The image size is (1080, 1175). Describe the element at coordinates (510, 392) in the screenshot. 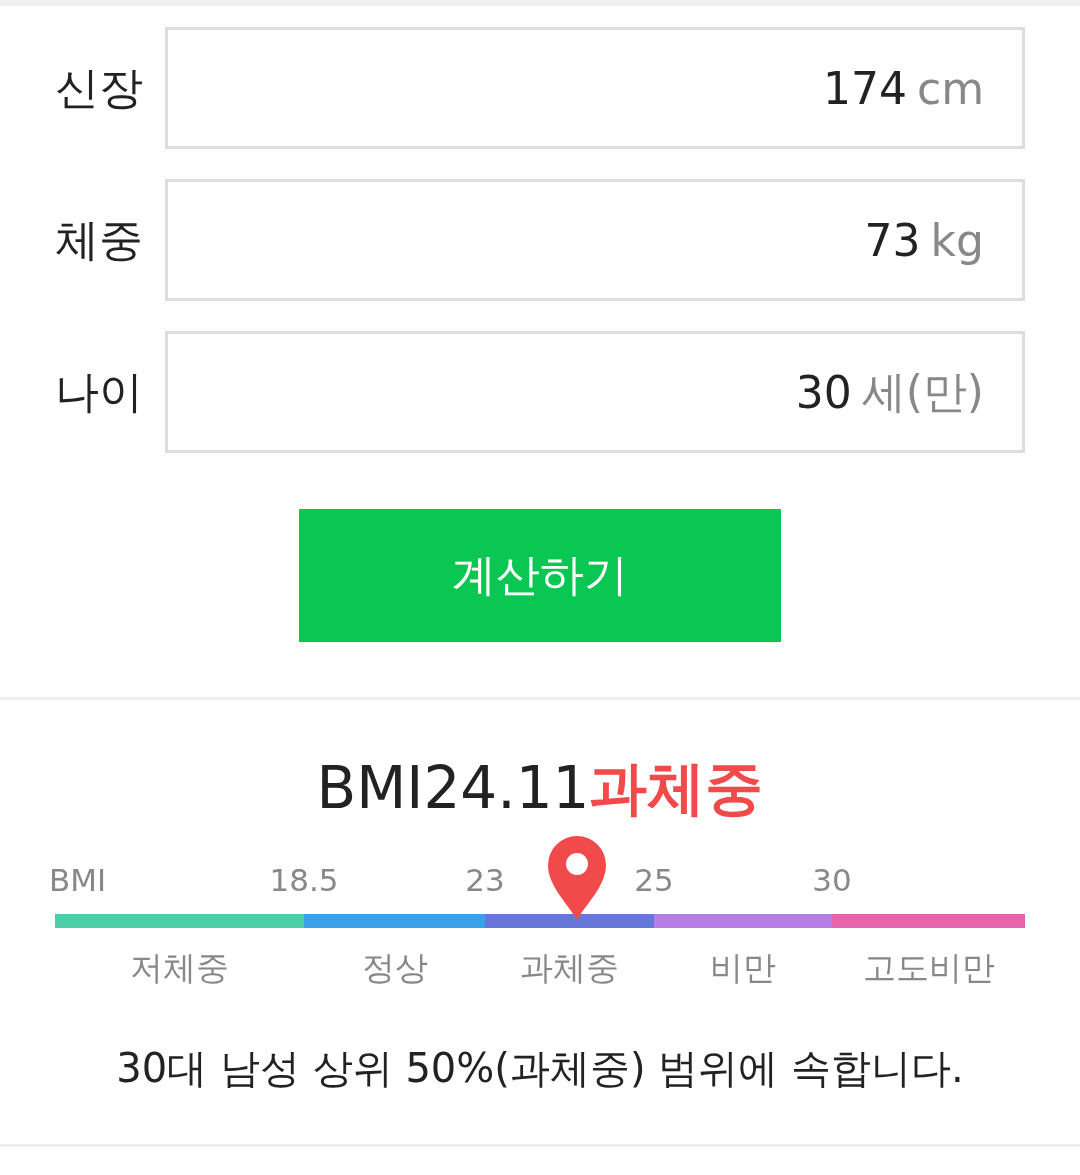

I see `value-input: 30` at that location.